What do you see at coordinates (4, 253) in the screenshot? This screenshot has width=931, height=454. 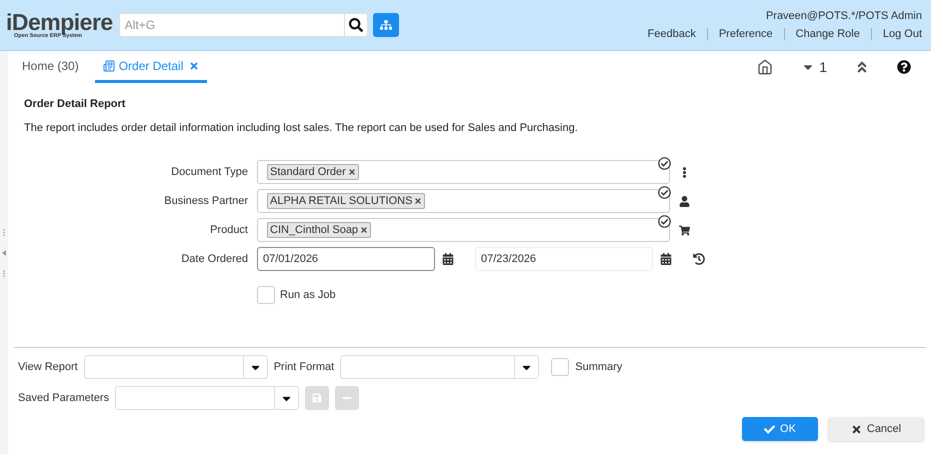 I see `collapse-arrow-icon` at bounding box center [4, 253].